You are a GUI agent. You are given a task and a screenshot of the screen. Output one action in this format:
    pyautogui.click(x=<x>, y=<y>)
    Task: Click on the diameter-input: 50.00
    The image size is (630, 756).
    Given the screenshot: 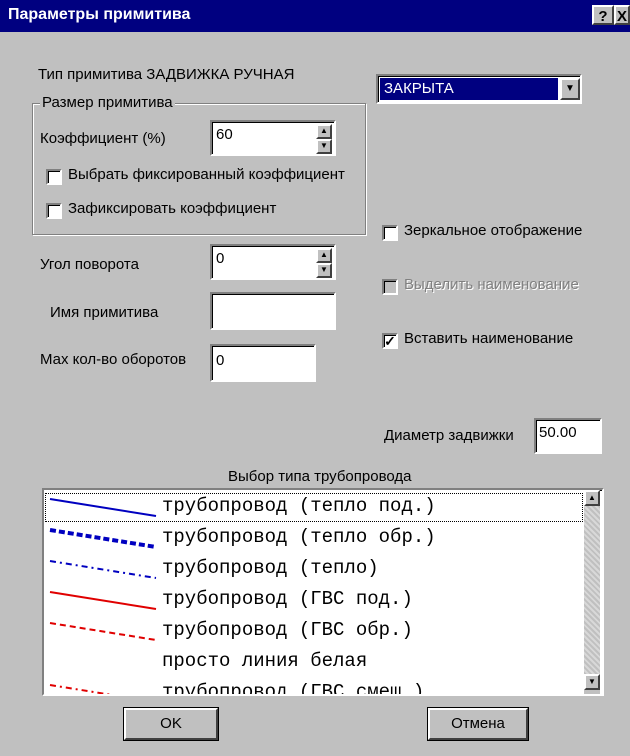 What is the action you would take?
    pyautogui.click(x=568, y=436)
    